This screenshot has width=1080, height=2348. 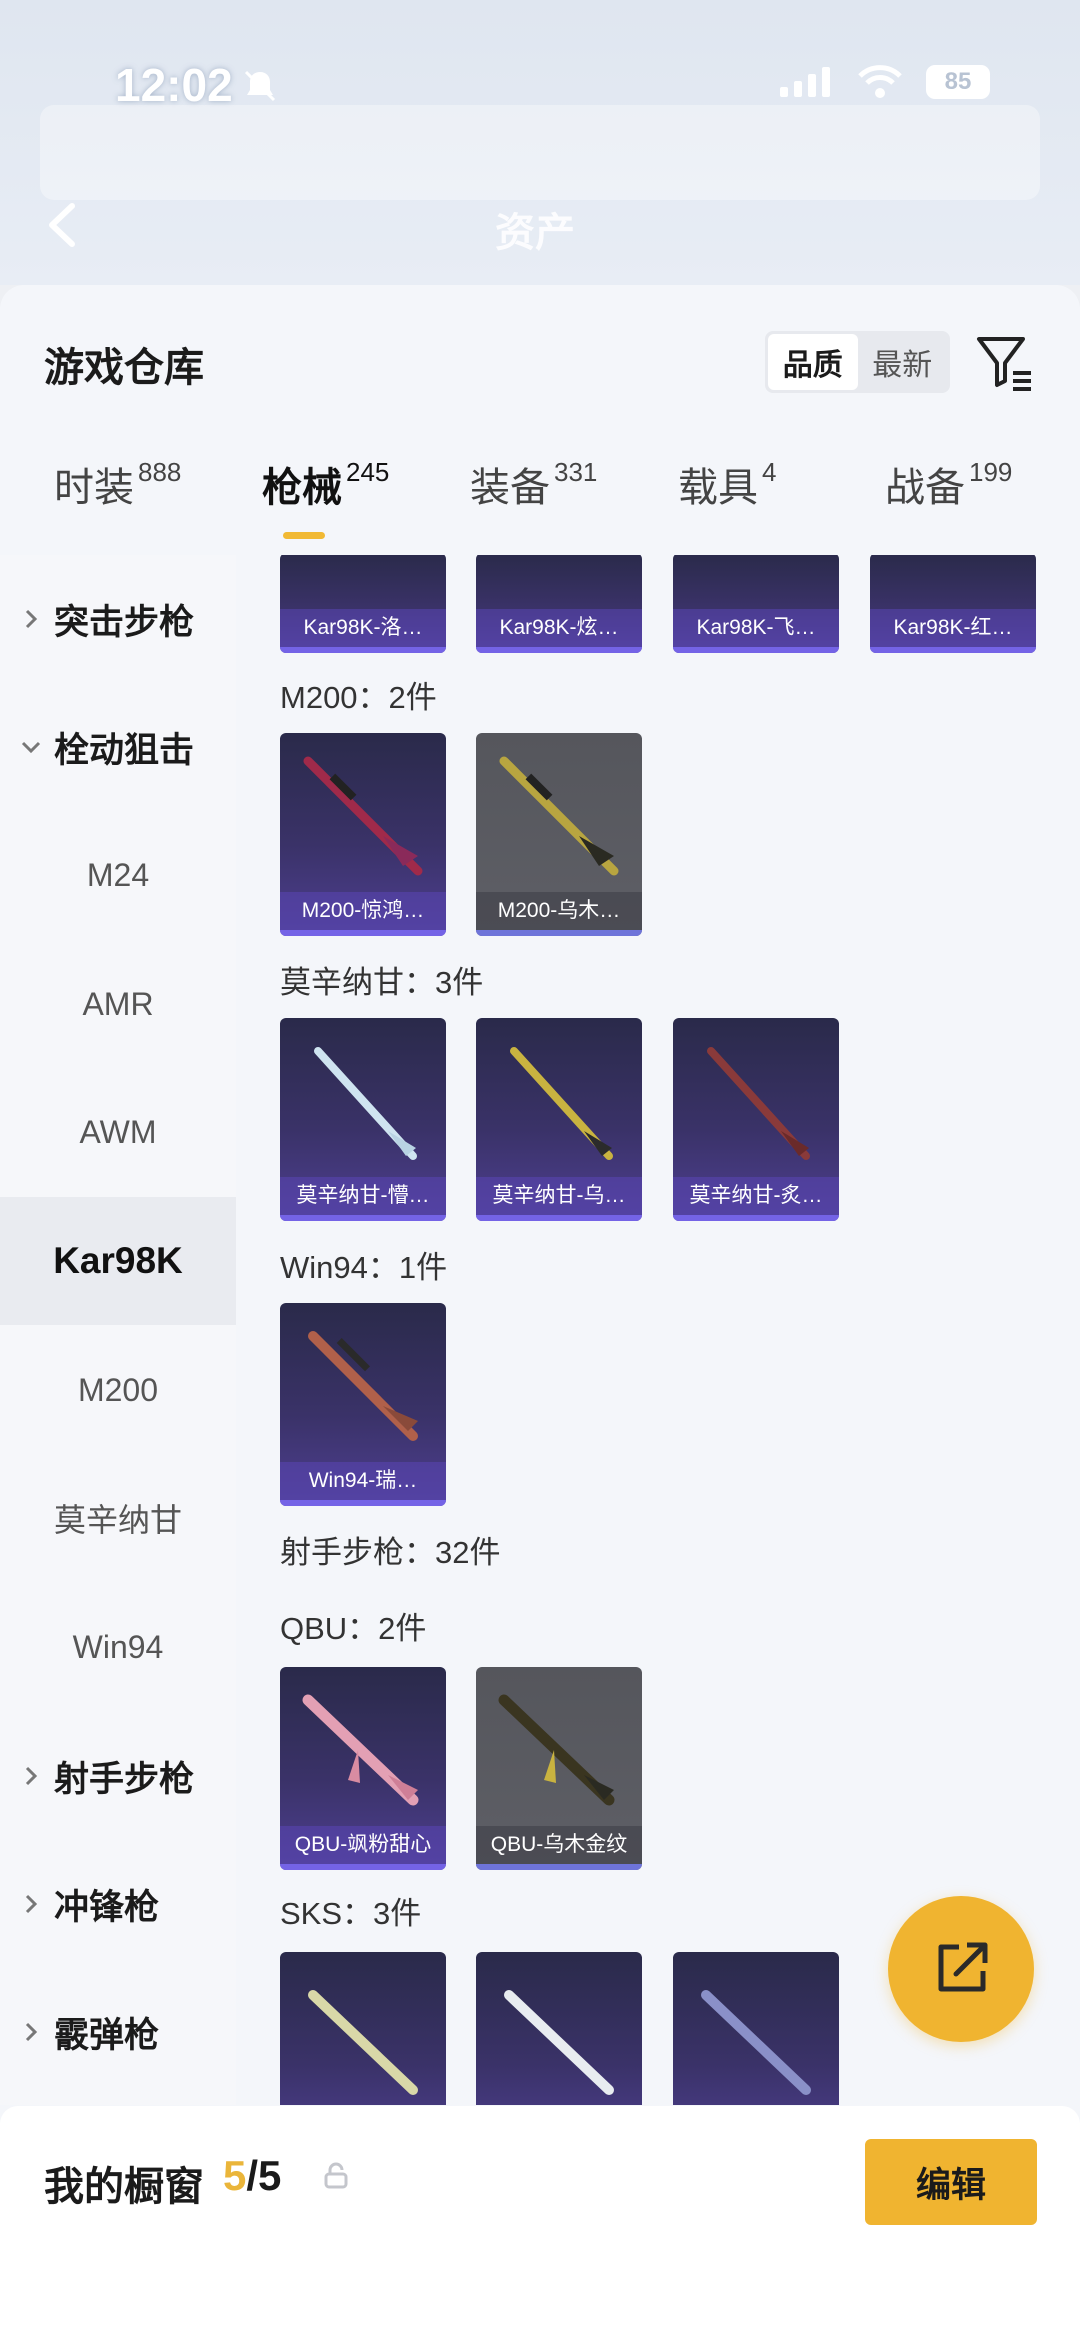 I want to click on section-label-win94: Win94：1件, so click(x=364, y=1267).